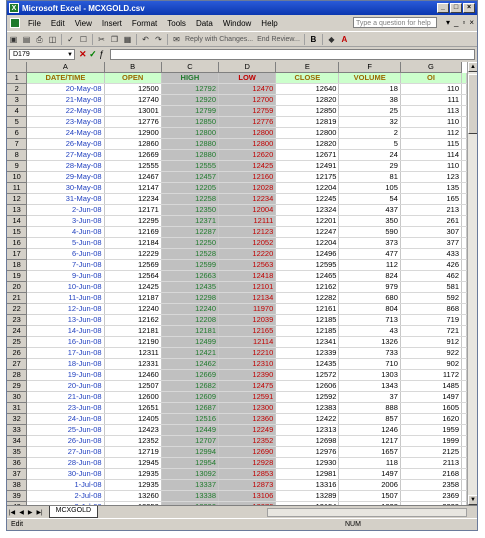 The height and width of the screenshot is (538, 485). I want to click on insert-function-icon: ƒ, so click(101, 54).